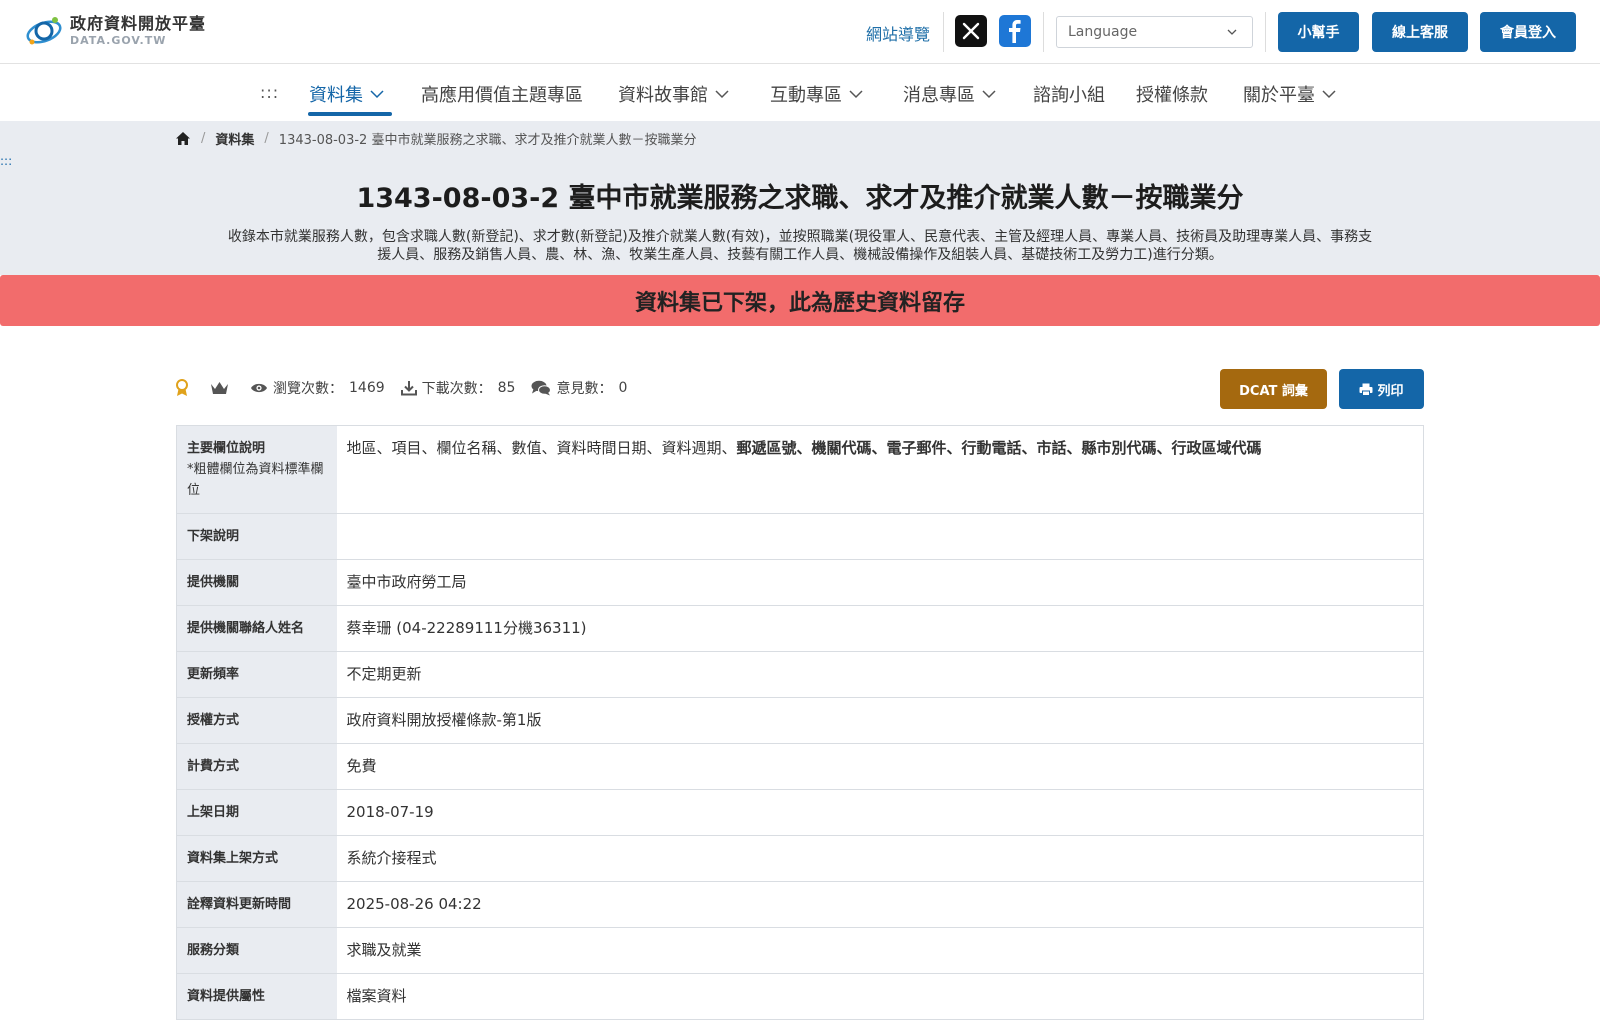 This screenshot has height=1020, width=1600. I want to click on nav-label: 授權條款, so click(1172, 95).